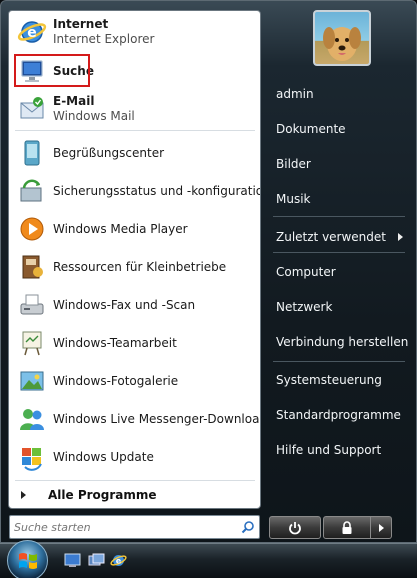 The image size is (417, 578). Describe the element at coordinates (339, 272) in the screenshot. I see `right-item-computer: Computer` at that location.